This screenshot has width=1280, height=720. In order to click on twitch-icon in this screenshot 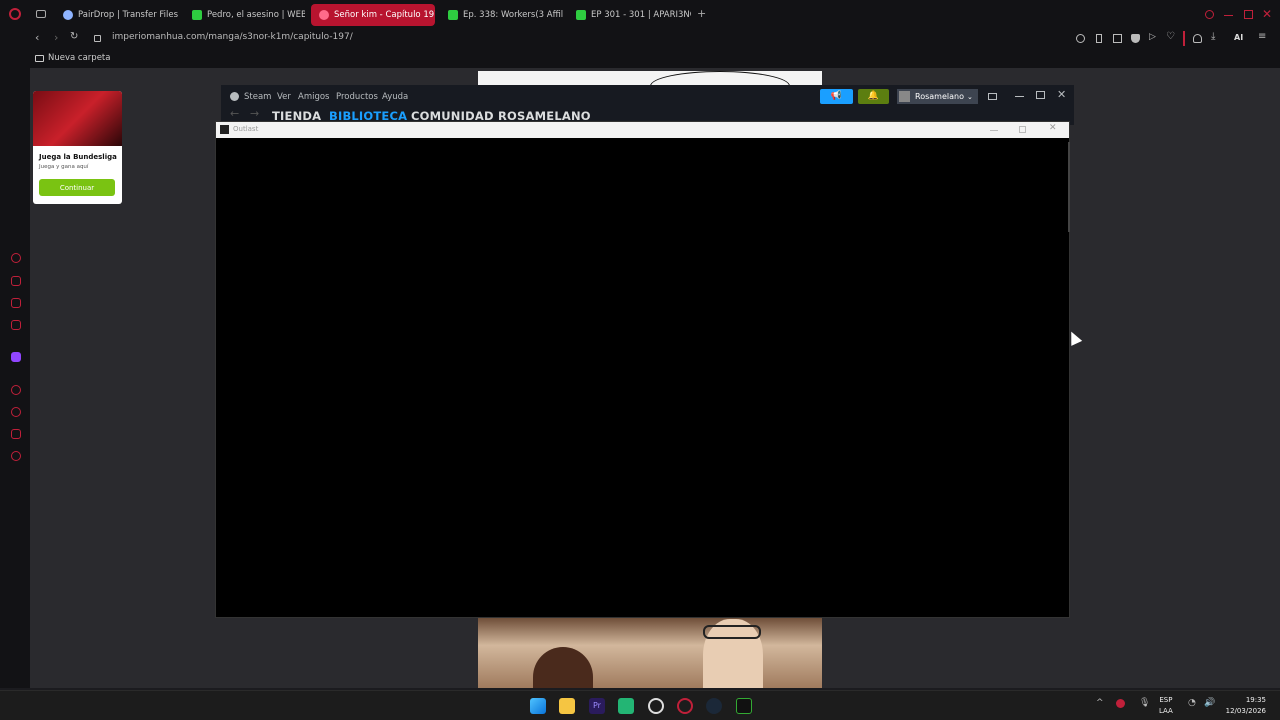, I will do `click(16, 357)`.